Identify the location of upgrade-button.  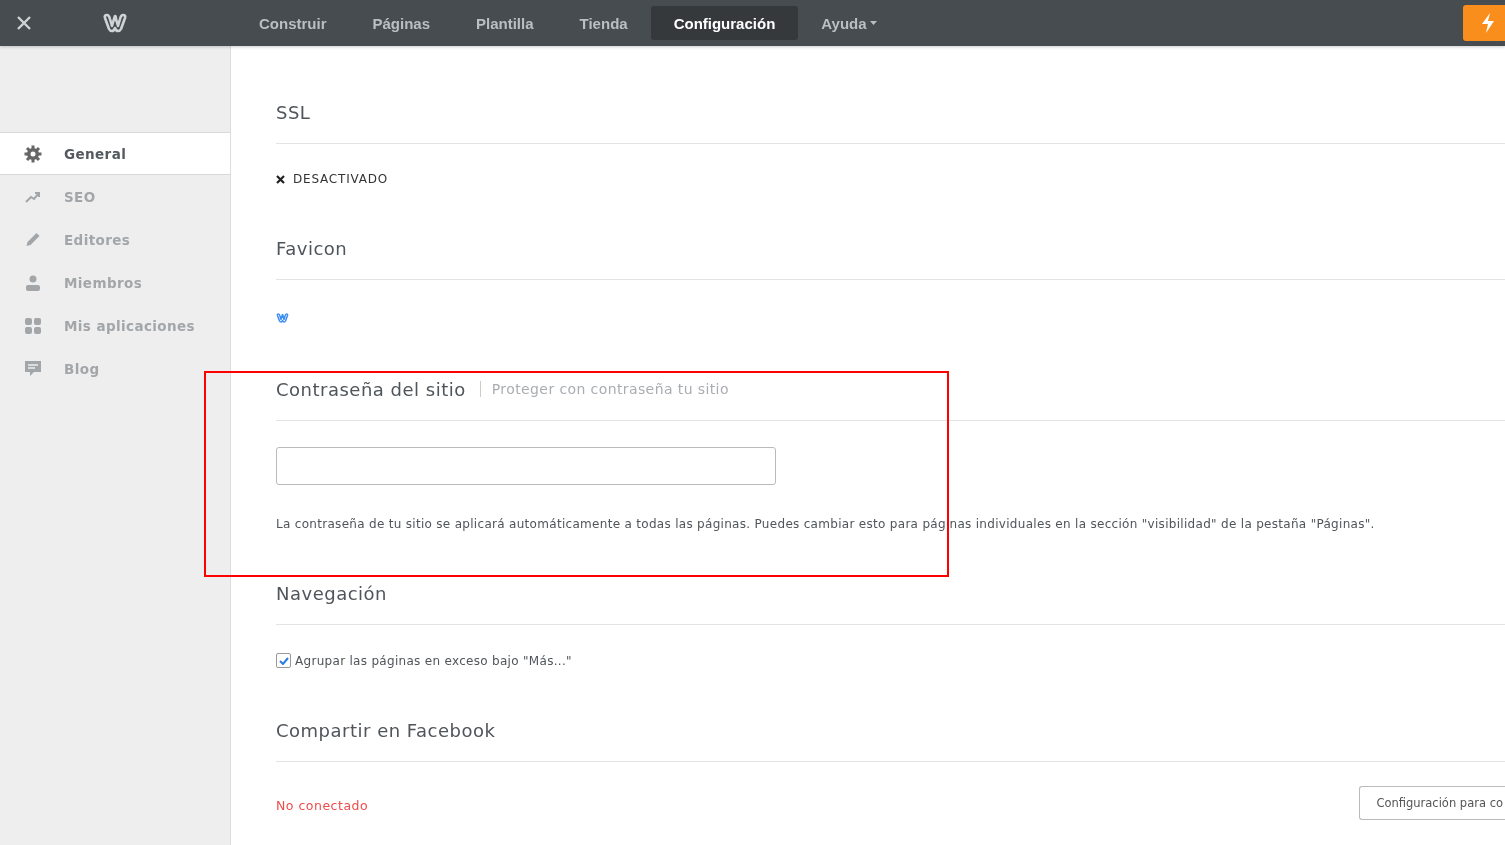
(1484, 23).